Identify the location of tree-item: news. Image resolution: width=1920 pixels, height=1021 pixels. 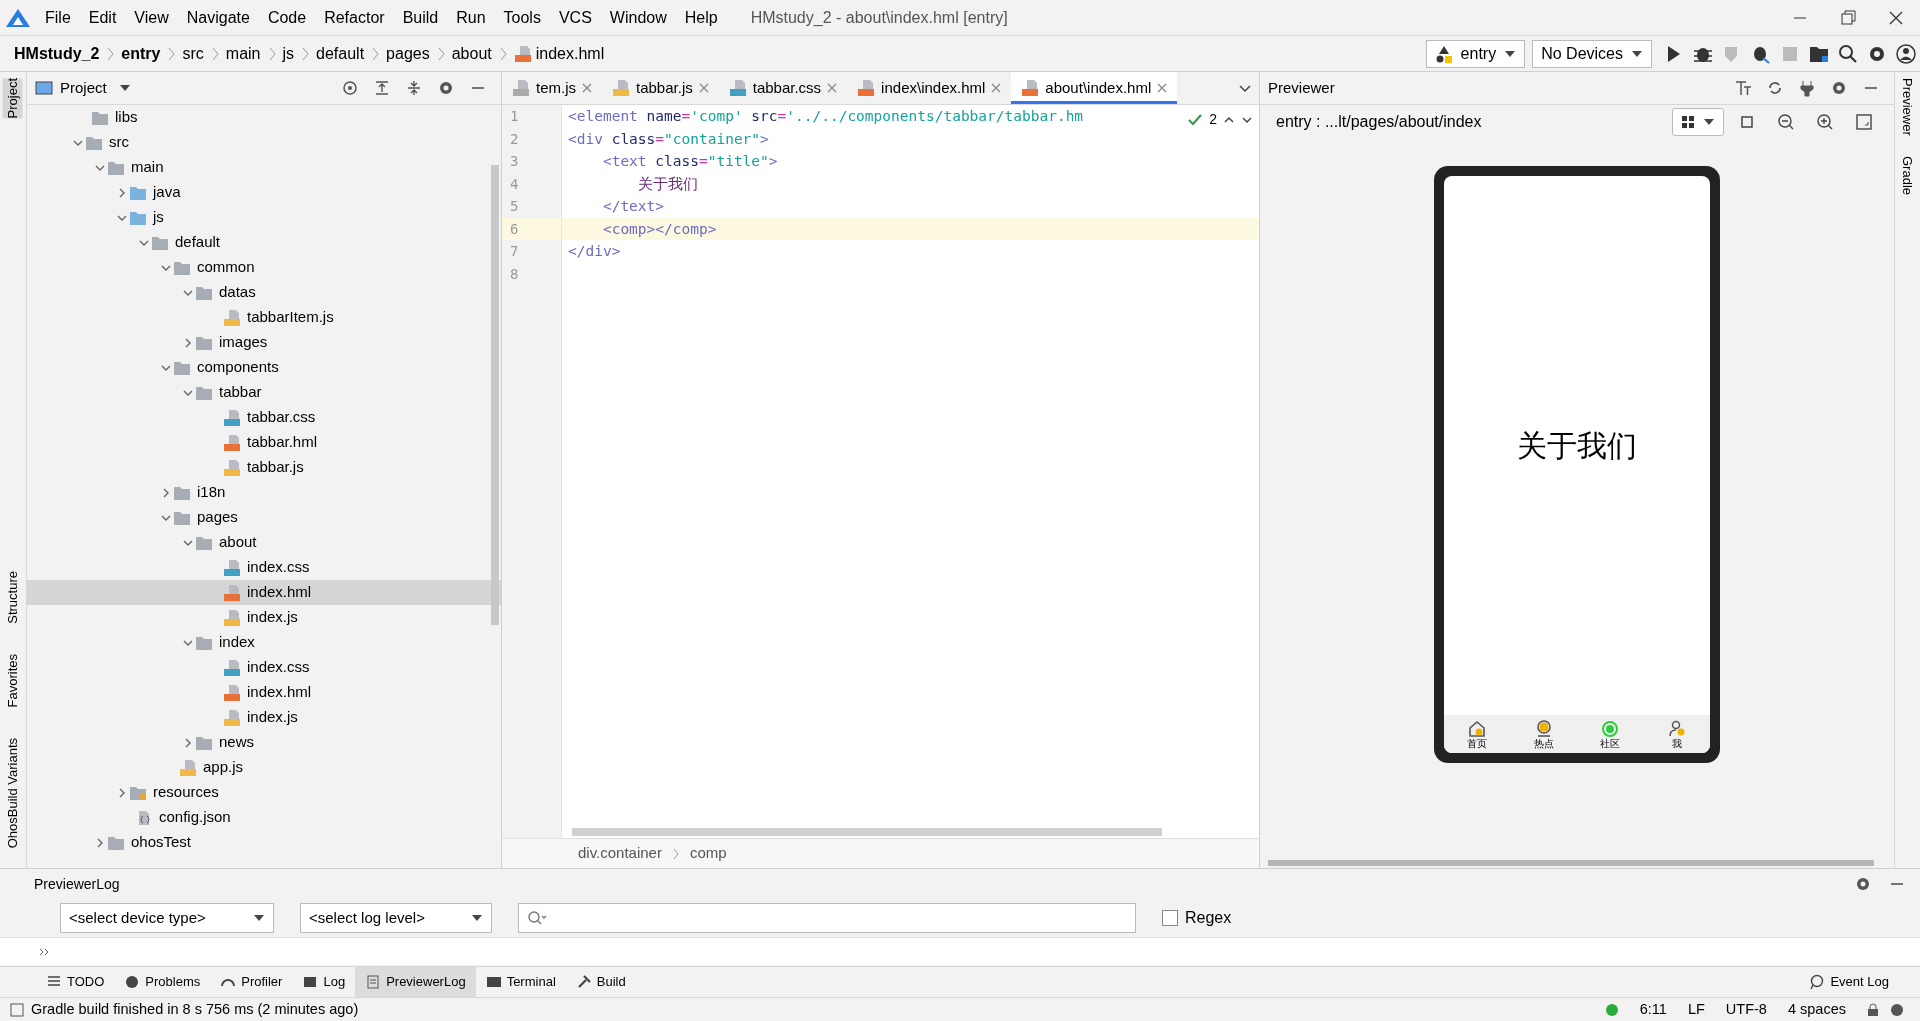
(264, 742).